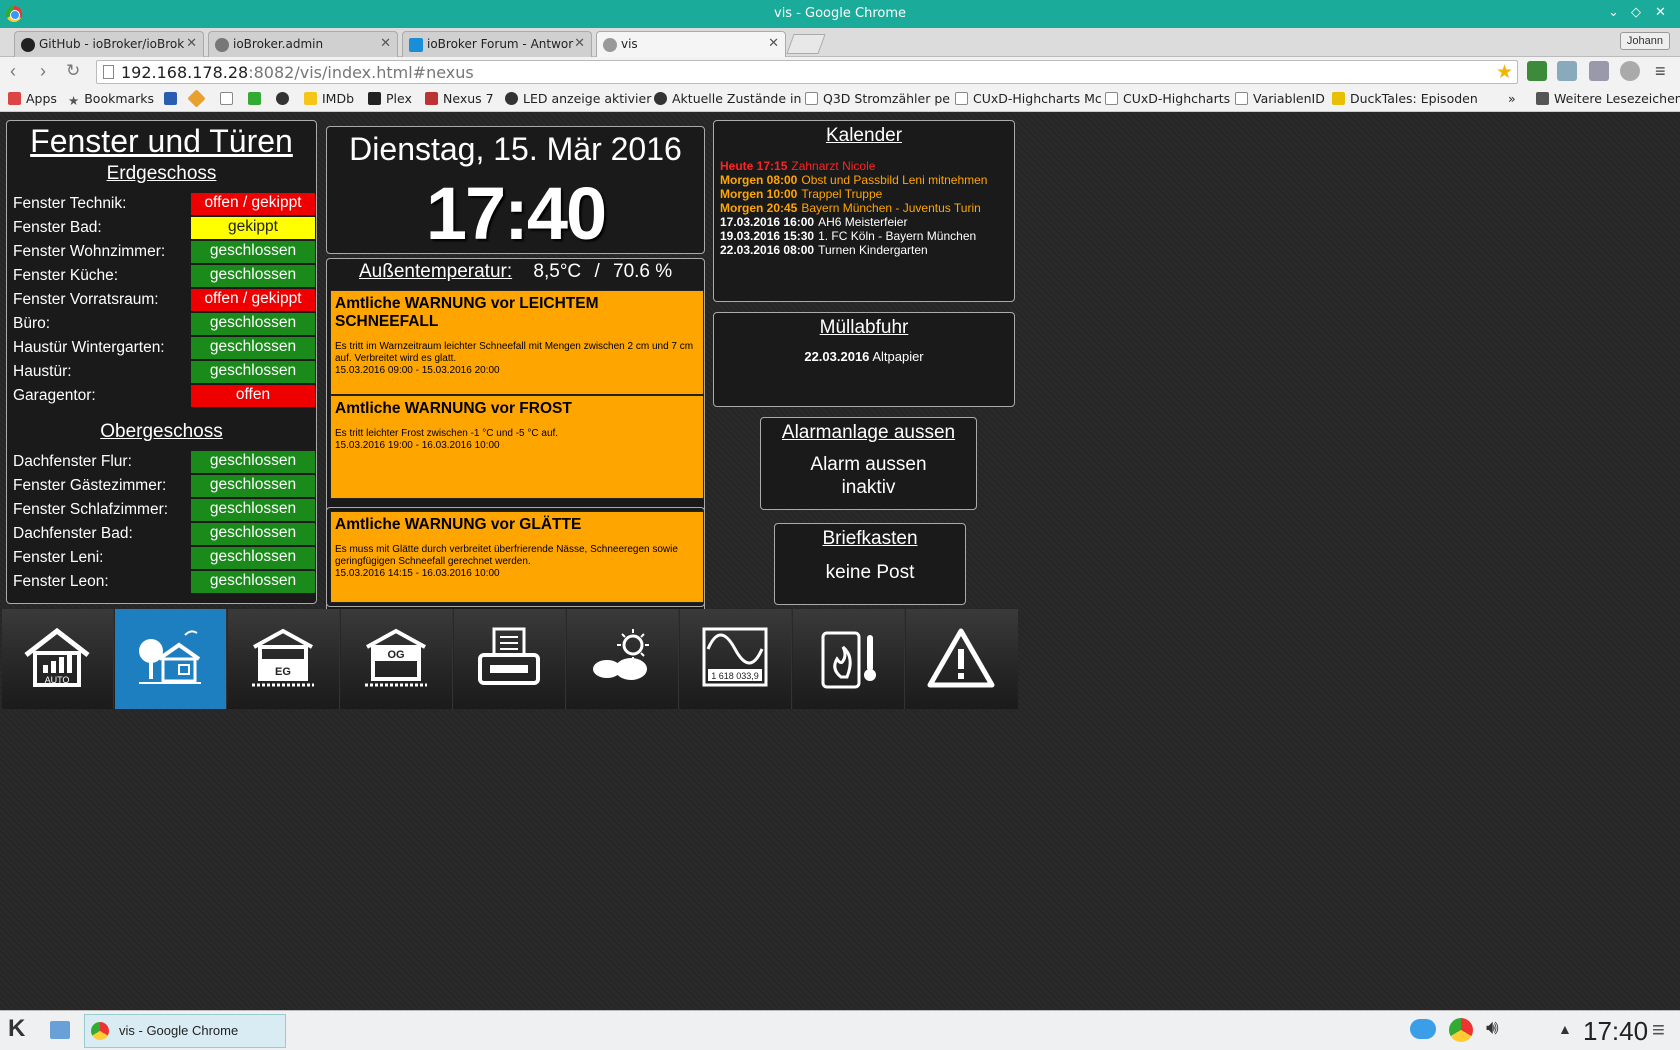 The height and width of the screenshot is (1050, 1680). What do you see at coordinates (1660, 71) in the screenshot?
I see `menu-icon: ≡` at bounding box center [1660, 71].